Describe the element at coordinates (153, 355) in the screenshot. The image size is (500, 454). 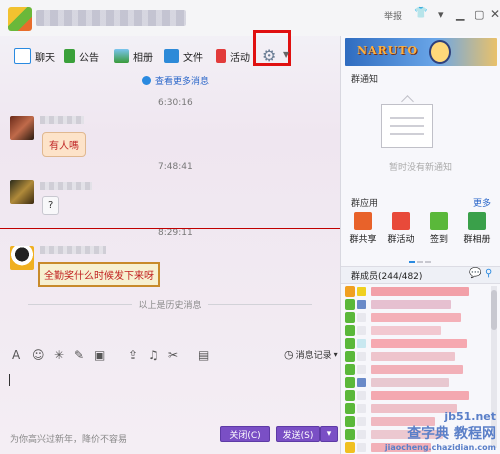
I see `music-icon: ♫` at that location.